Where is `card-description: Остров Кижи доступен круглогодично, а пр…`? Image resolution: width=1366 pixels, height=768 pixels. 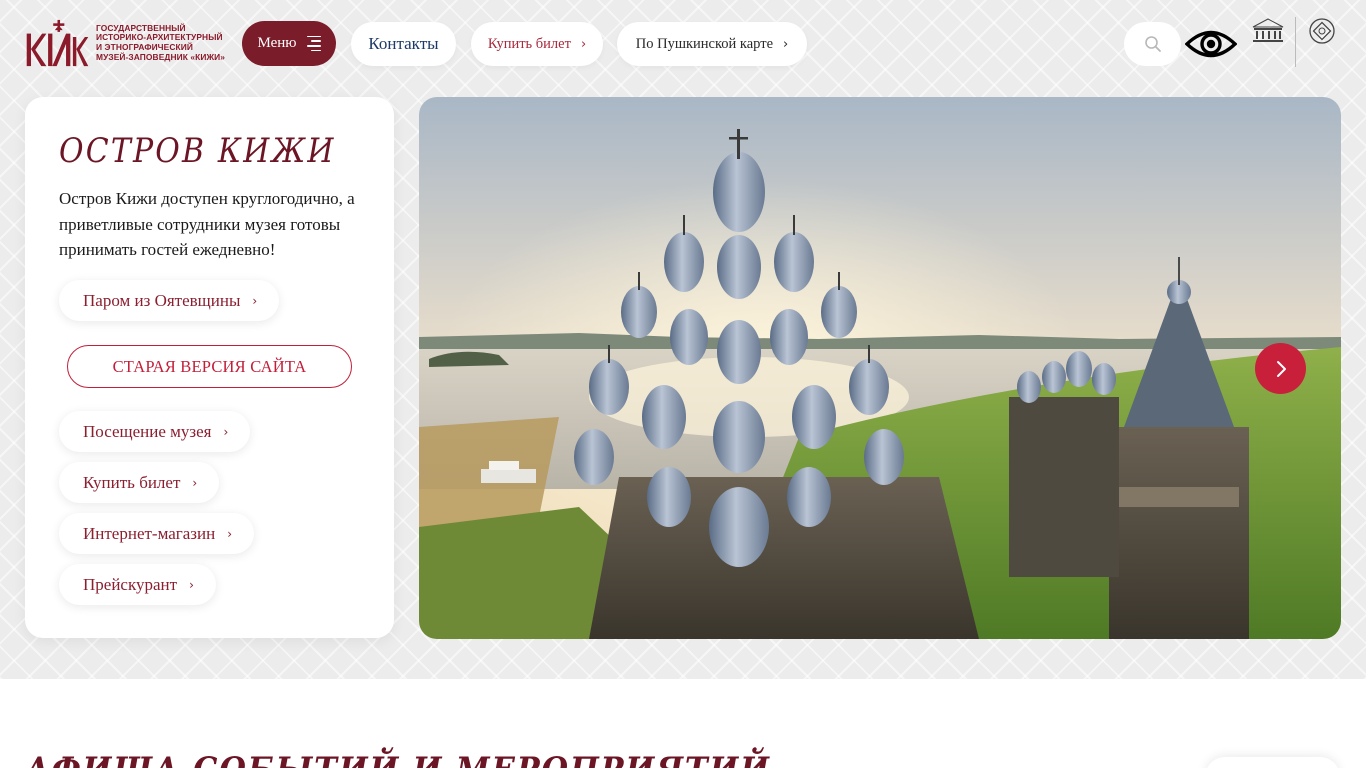
card-description: Остров Кижи доступен круглогодично, а пр… is located at coordinates (207, 224).